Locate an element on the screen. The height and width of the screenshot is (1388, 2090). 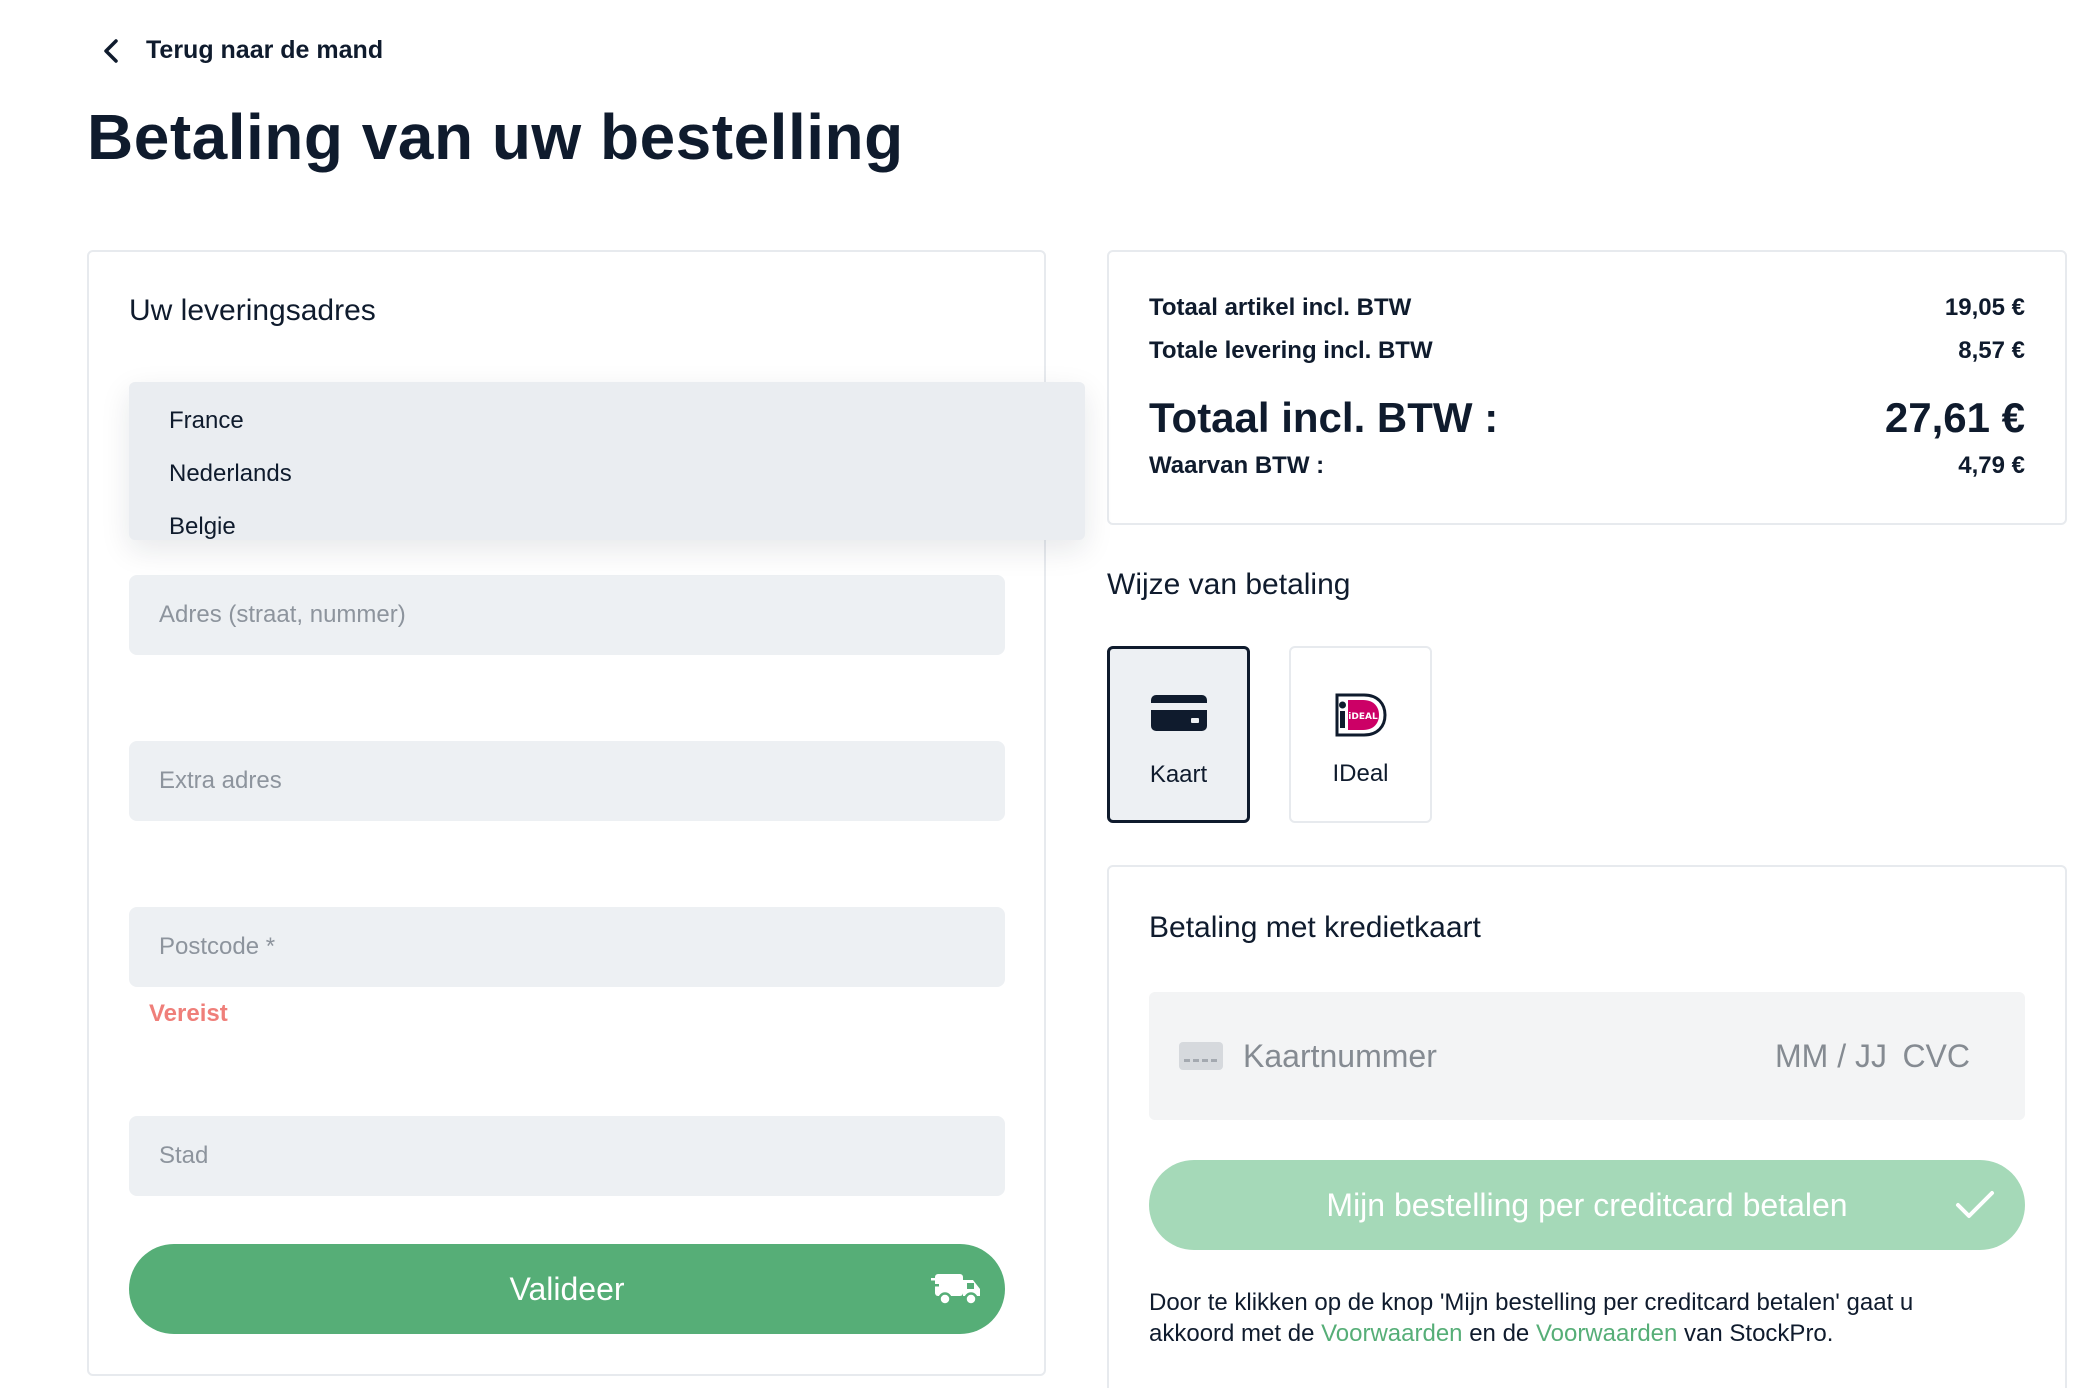
validate-address-button: Valideer is located at coordinates (567, 1289).